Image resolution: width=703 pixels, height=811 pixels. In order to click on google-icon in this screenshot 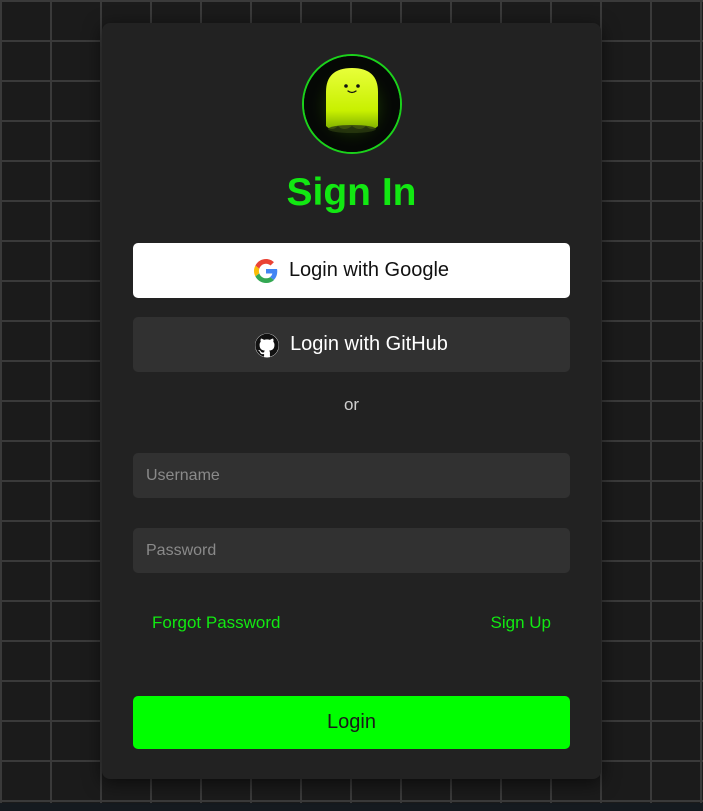, I will do `click(265, 270)`.